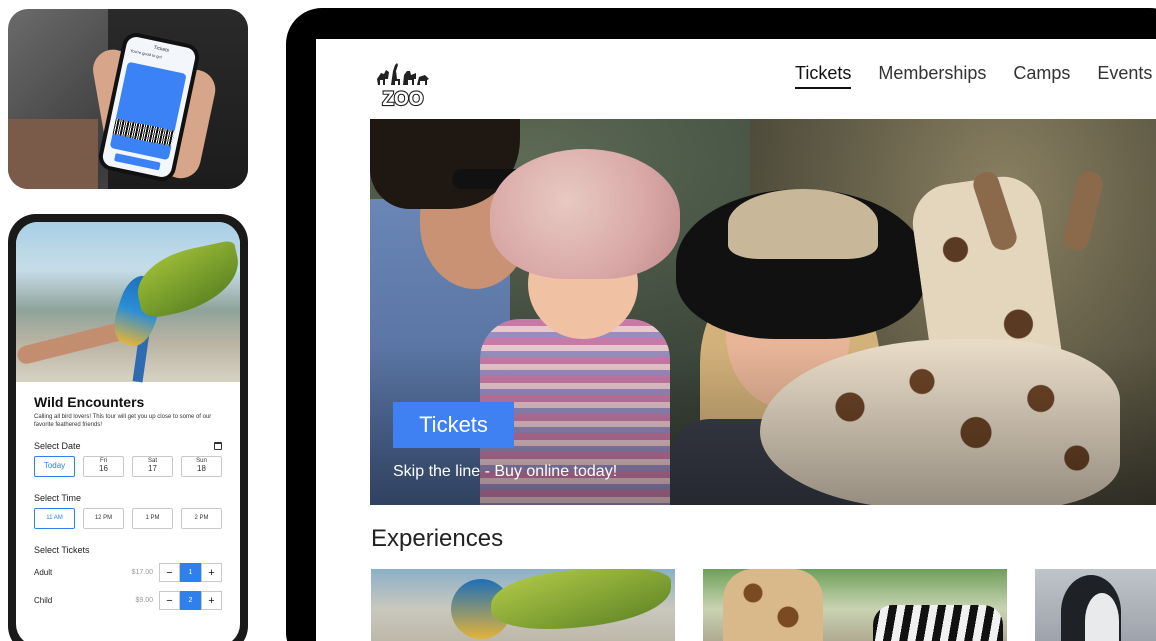 This screenshot has height=641, width=1156. What do you see at coordinates (142, 573) in the screenshot?
I see `ticket-price: $17.00` at bounding box center [142, 573].